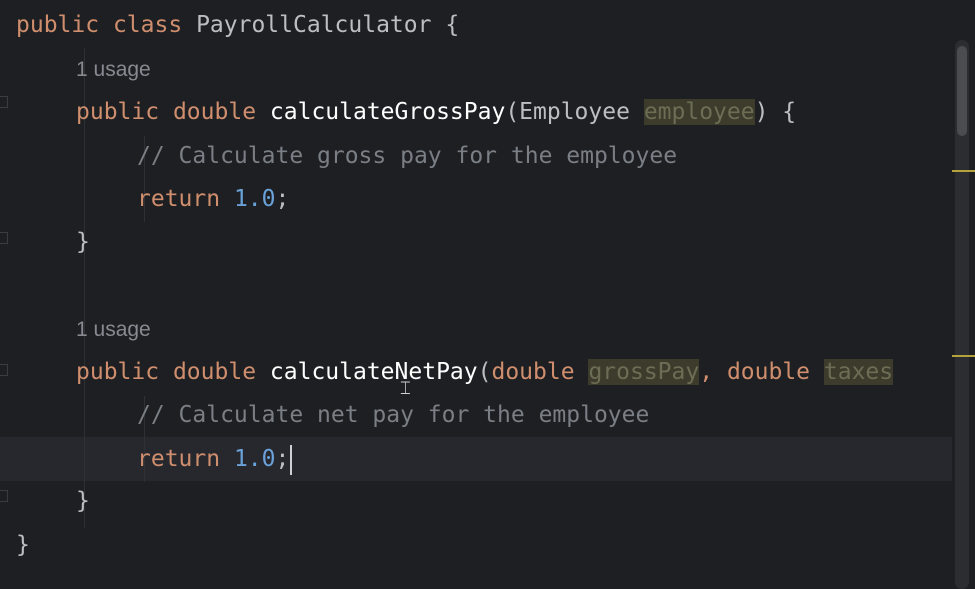  What do you see at coordinates (23, 545) in the screenshot?
I see `class-close-brace: }` at bounding box center [23, 545].